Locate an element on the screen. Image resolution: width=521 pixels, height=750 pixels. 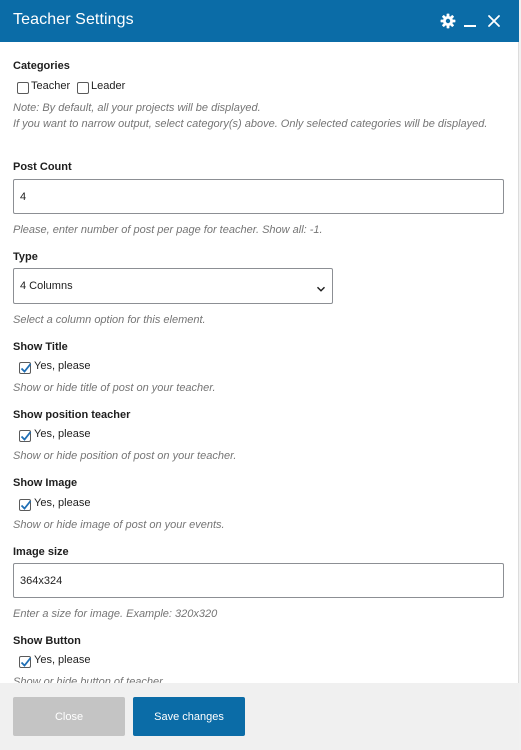
close-button: Close is located at coordinates (69, 716).